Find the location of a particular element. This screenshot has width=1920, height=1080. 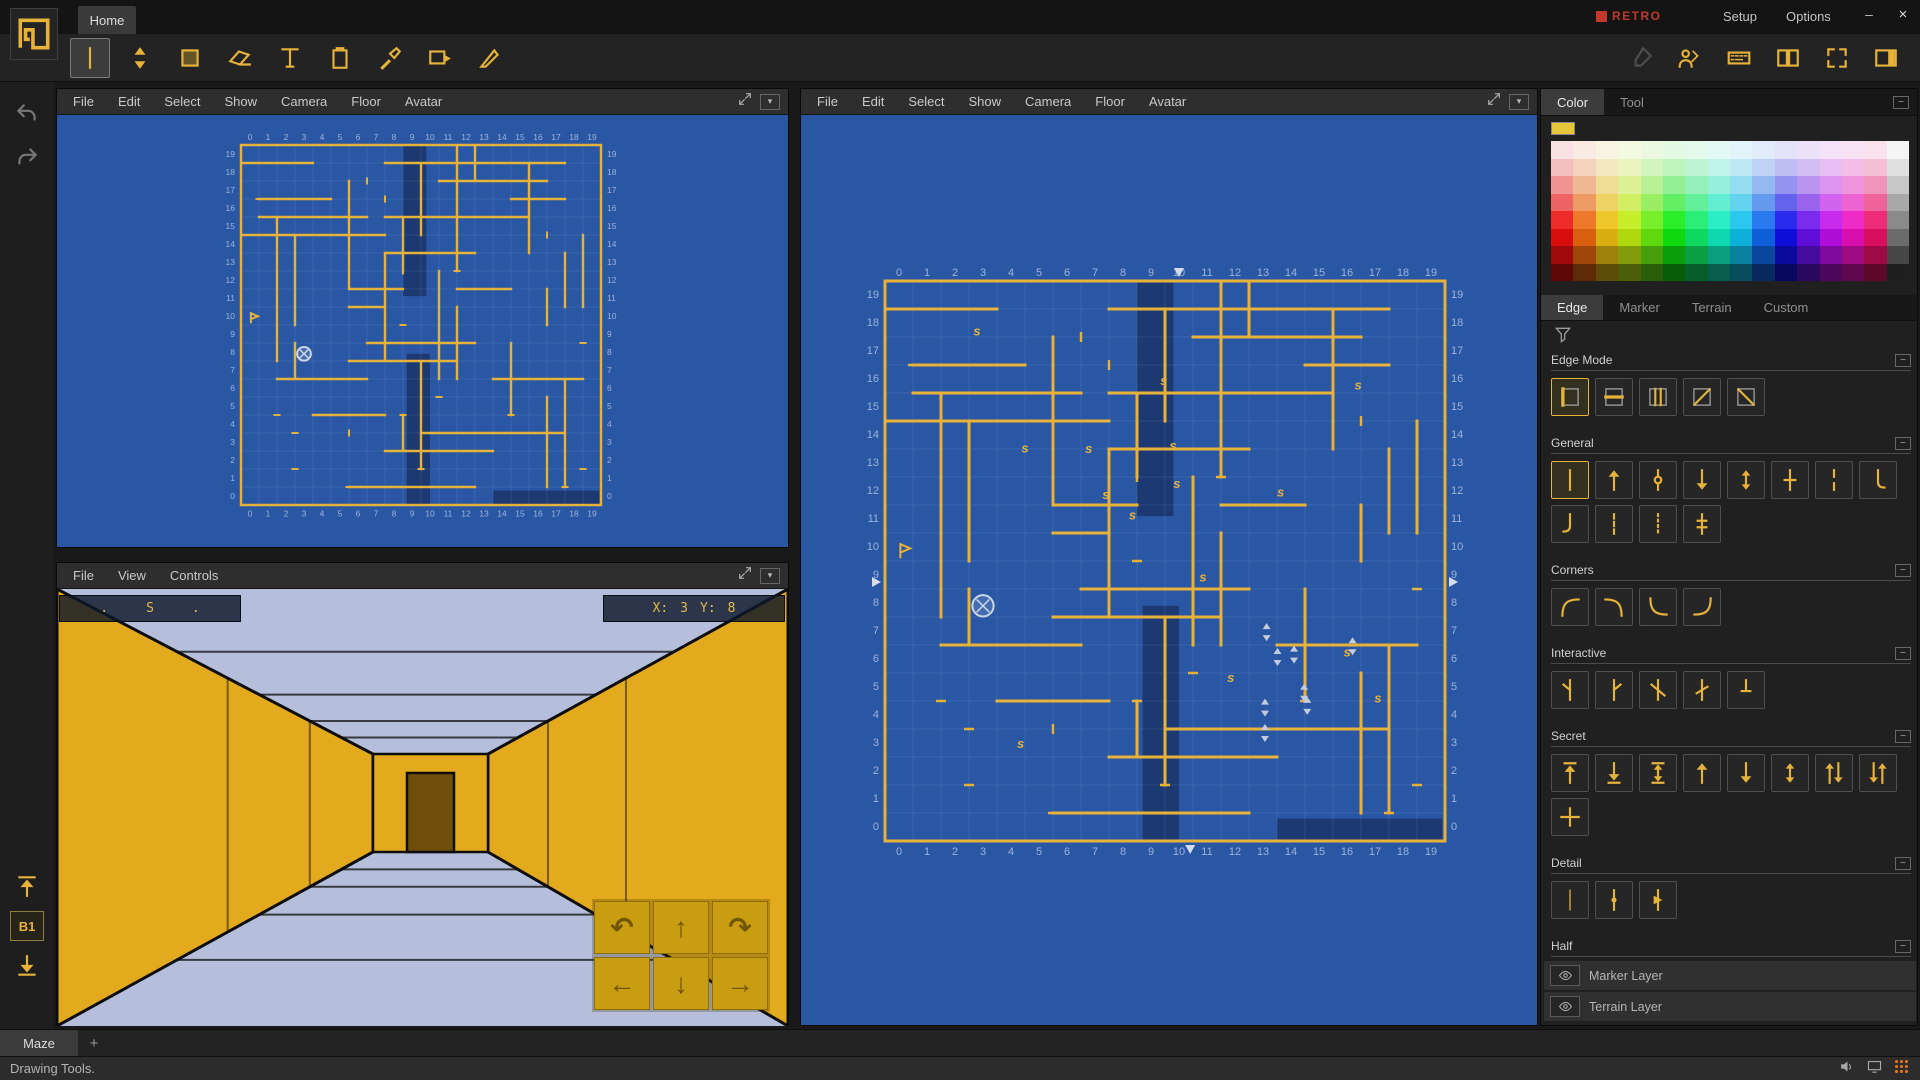

tab-marker: Marker is located at coordinates (1639, 307).